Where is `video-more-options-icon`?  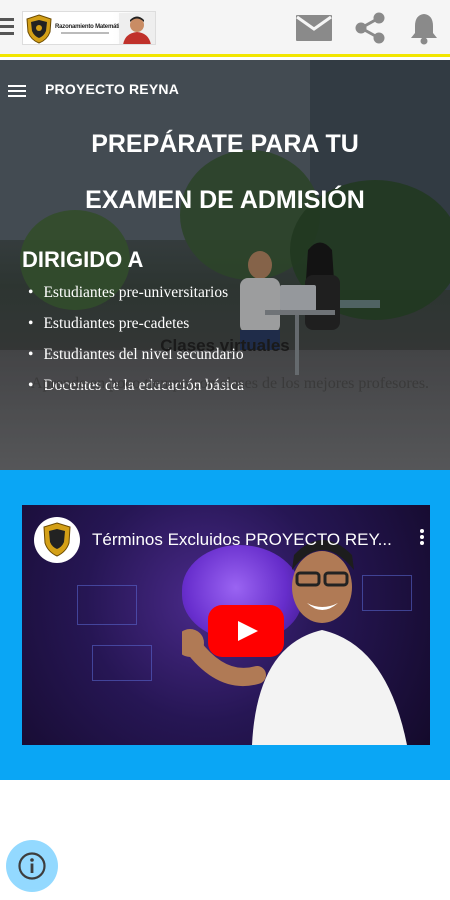
video-more-options-icon is located at coordinates (424, 539).